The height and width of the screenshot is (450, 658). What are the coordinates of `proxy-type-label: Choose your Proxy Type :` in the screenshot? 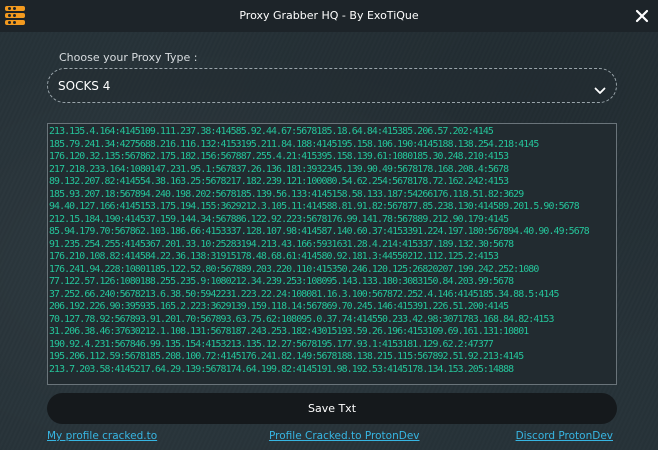 It's located at (128, 57).